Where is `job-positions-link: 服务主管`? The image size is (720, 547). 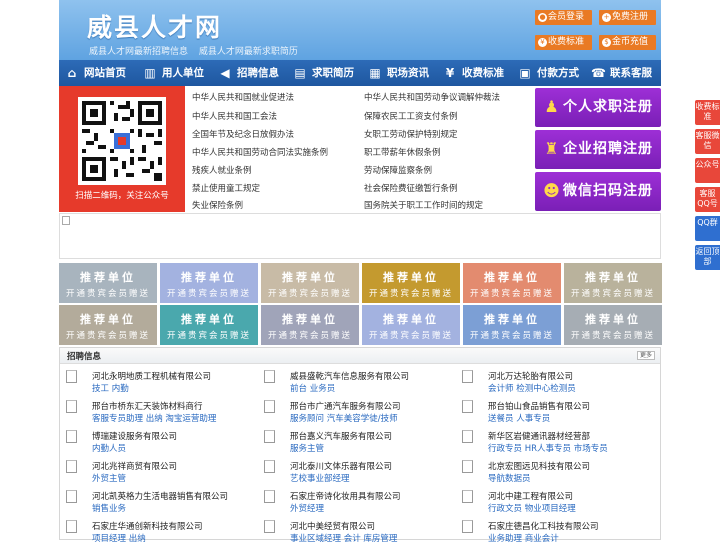 job-positions-link: 服务主管 is located at coordinates (307, 448).